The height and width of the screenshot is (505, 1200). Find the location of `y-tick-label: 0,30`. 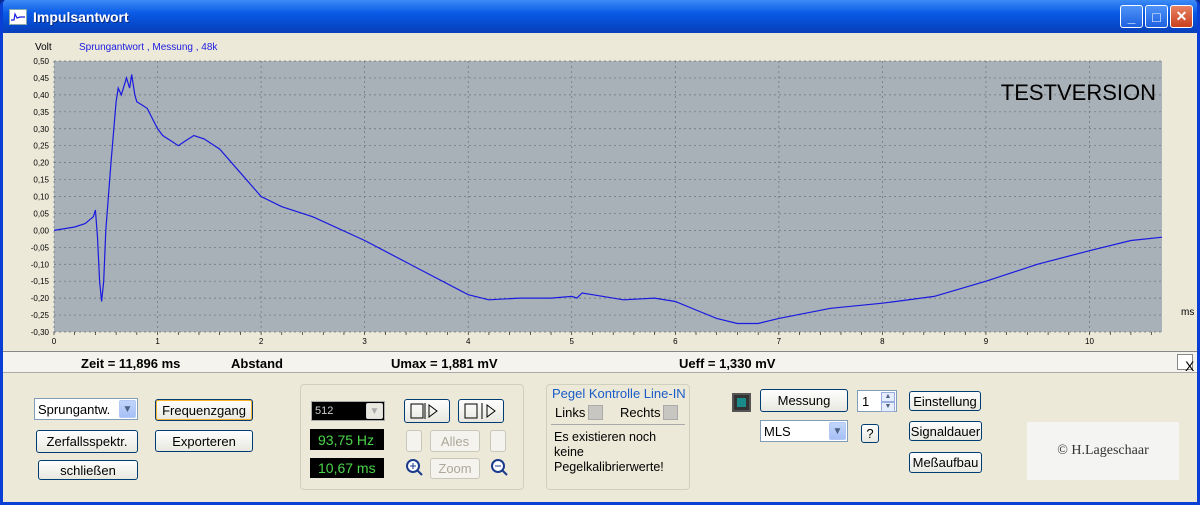

y-tick-label: 0,30 is located at coordinates (41, 129).